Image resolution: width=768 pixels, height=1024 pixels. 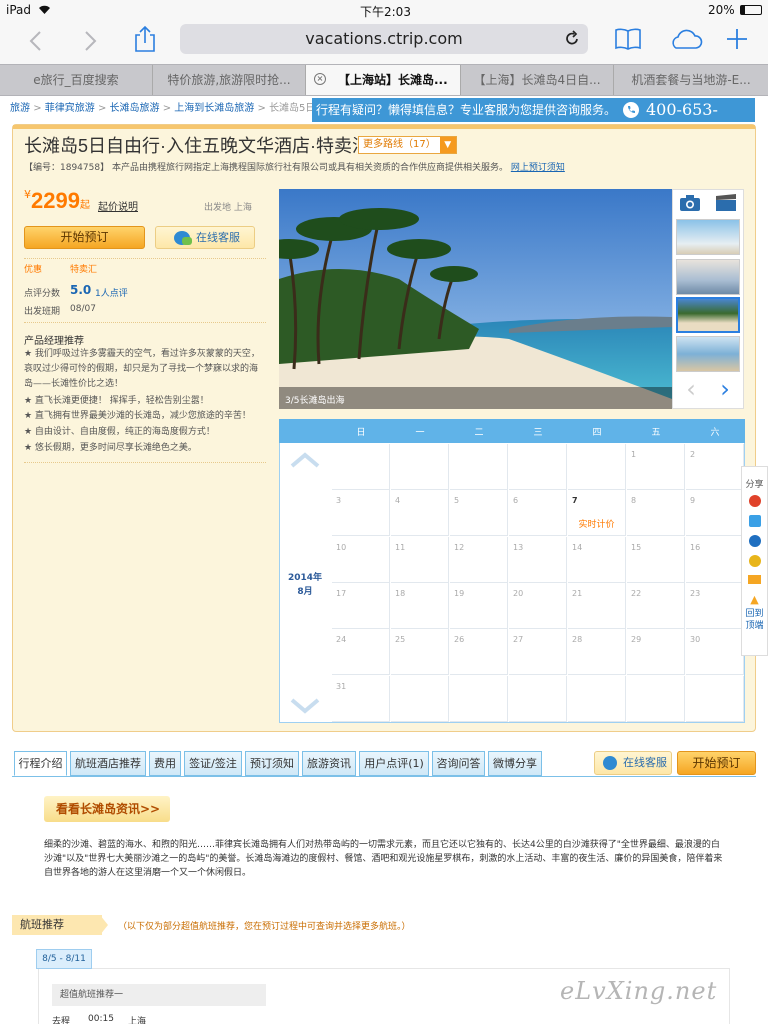 I want to click on weekday-label: 二, so click(x=479, y=433).